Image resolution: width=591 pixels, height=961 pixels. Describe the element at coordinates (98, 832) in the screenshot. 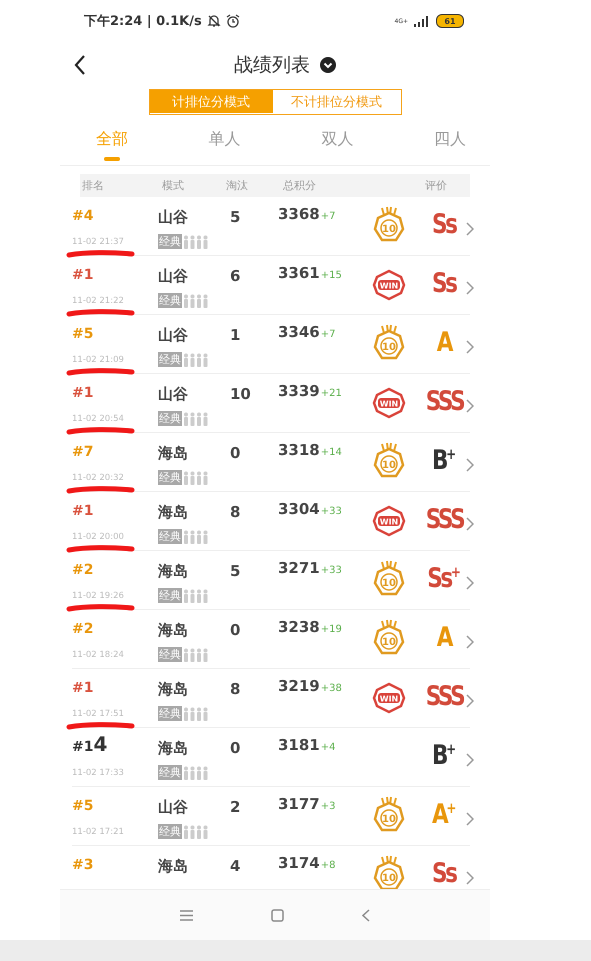

I see `match-time: 11-02 17:21` at that location.